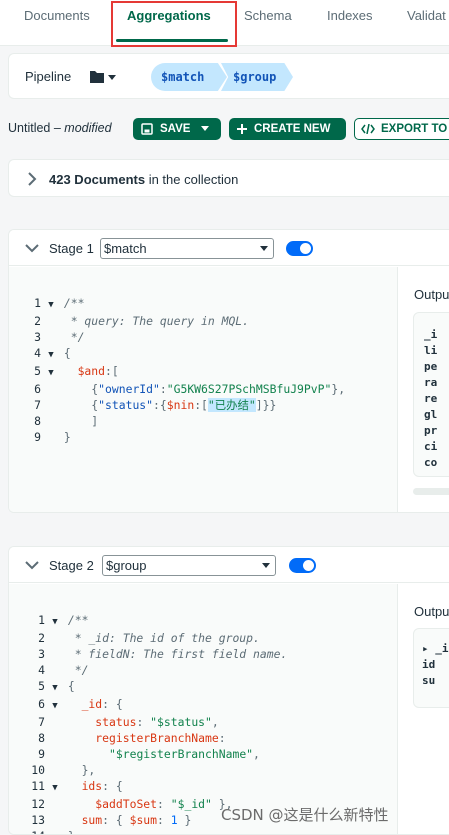  I want to click on code-line: 6 ▼ _id: {, so click(150, 705).